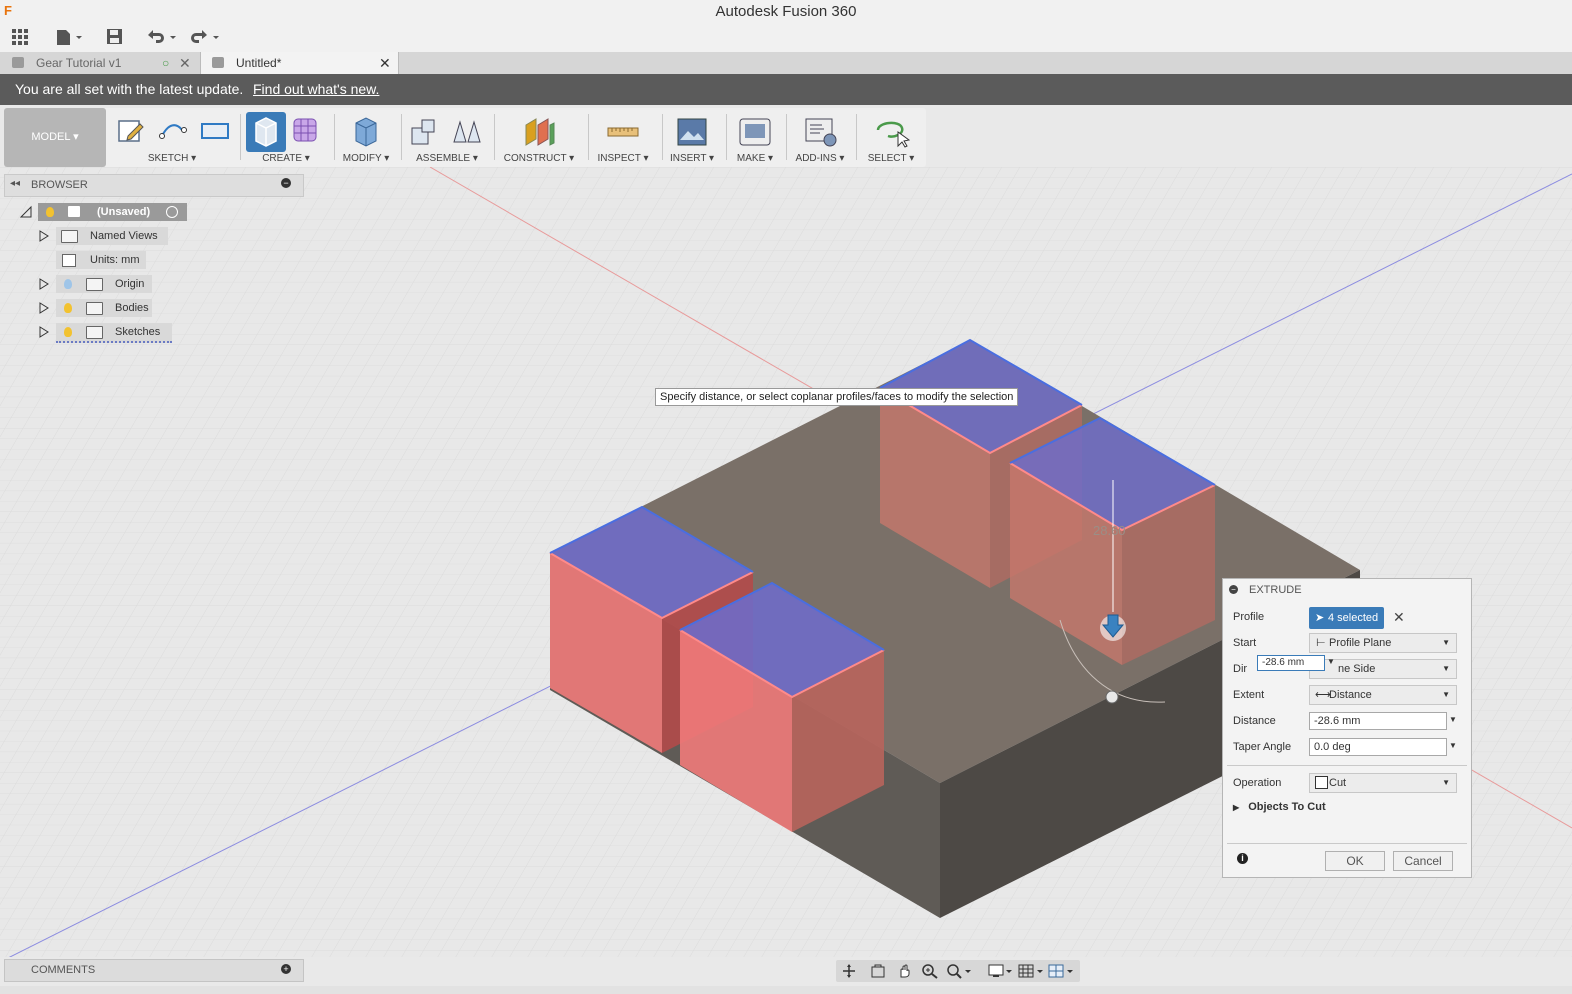 The image size is (1572, 994). I want to click on extrude-icon, so click(266, 132).